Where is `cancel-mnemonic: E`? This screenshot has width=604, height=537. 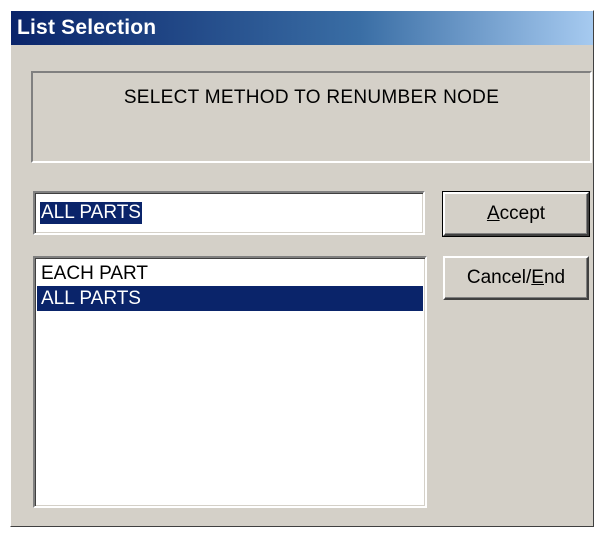
cancel-mnemonic: E is located at coordinates (537, 277).